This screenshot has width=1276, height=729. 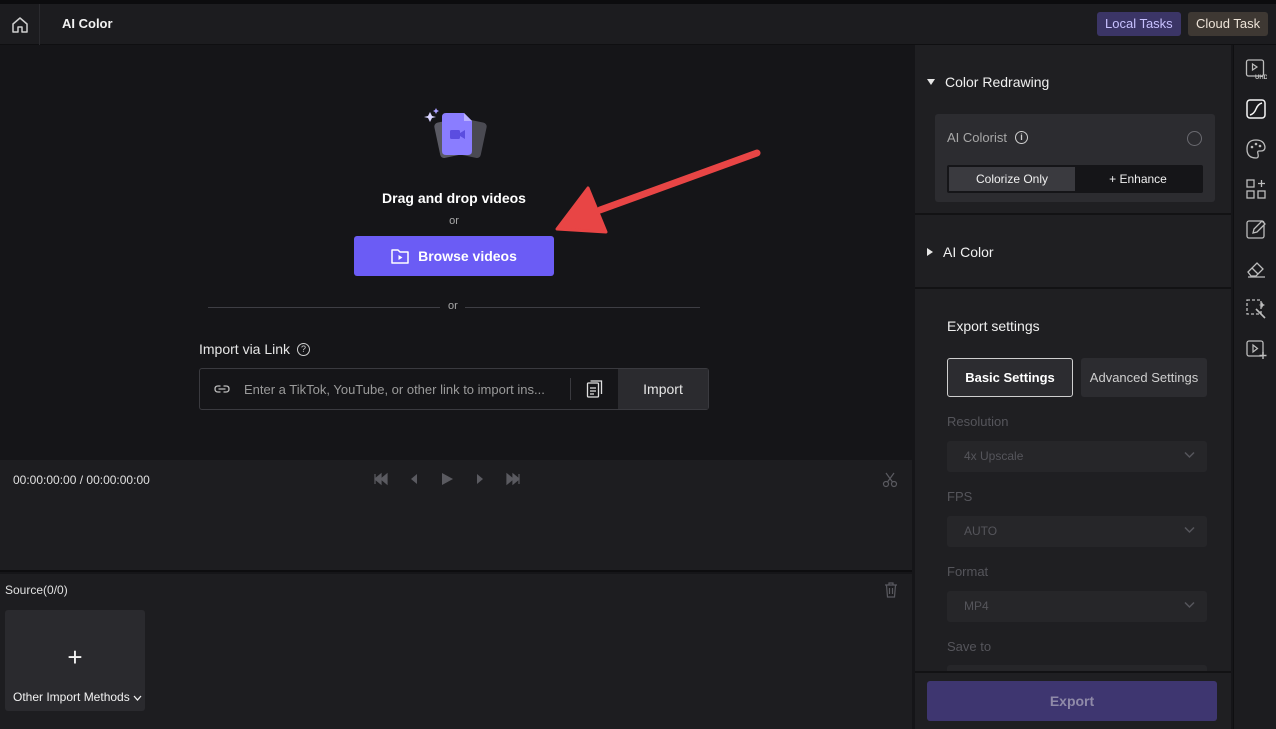 I want to click on import-button: Import, so click(x=663, y=389).